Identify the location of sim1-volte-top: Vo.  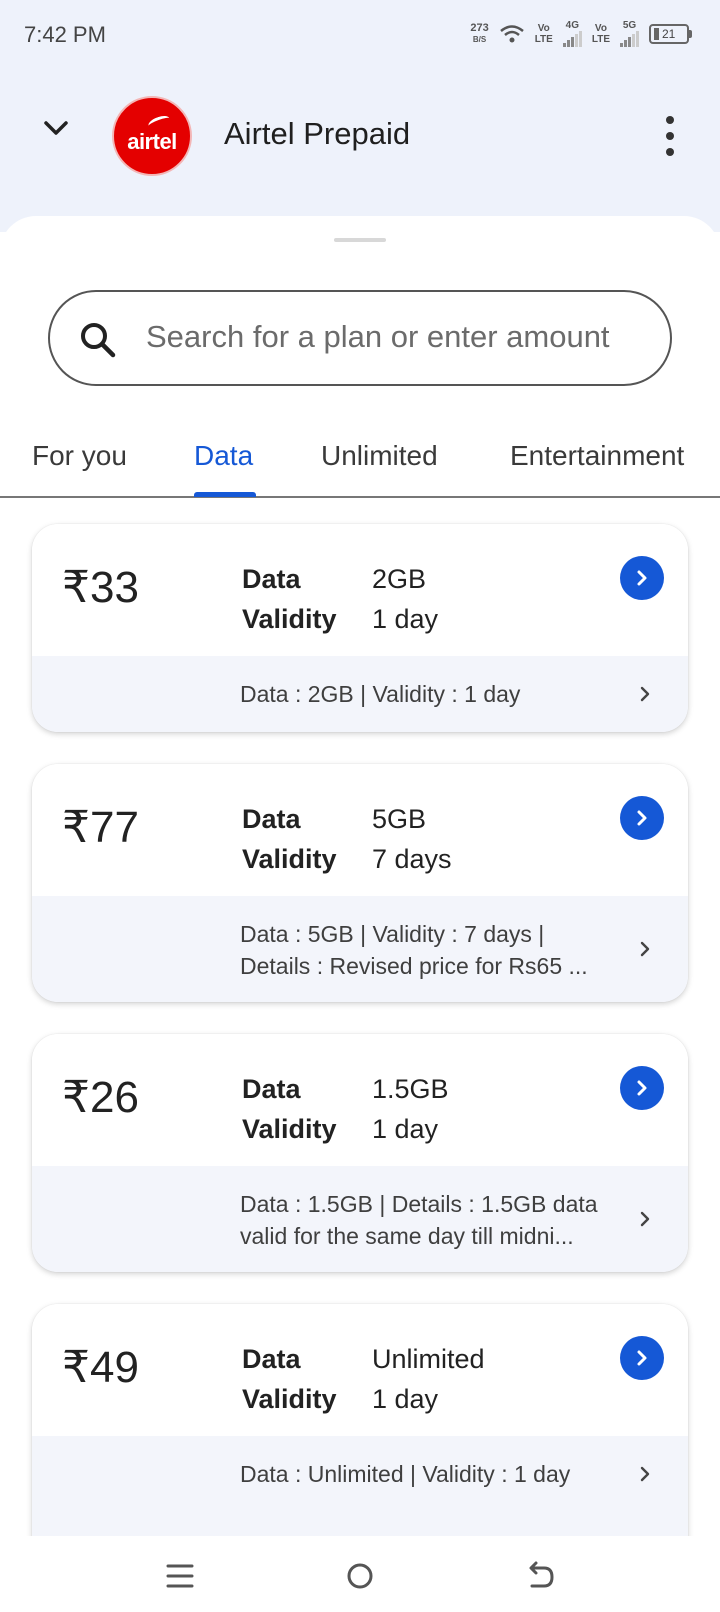
(543, 28).